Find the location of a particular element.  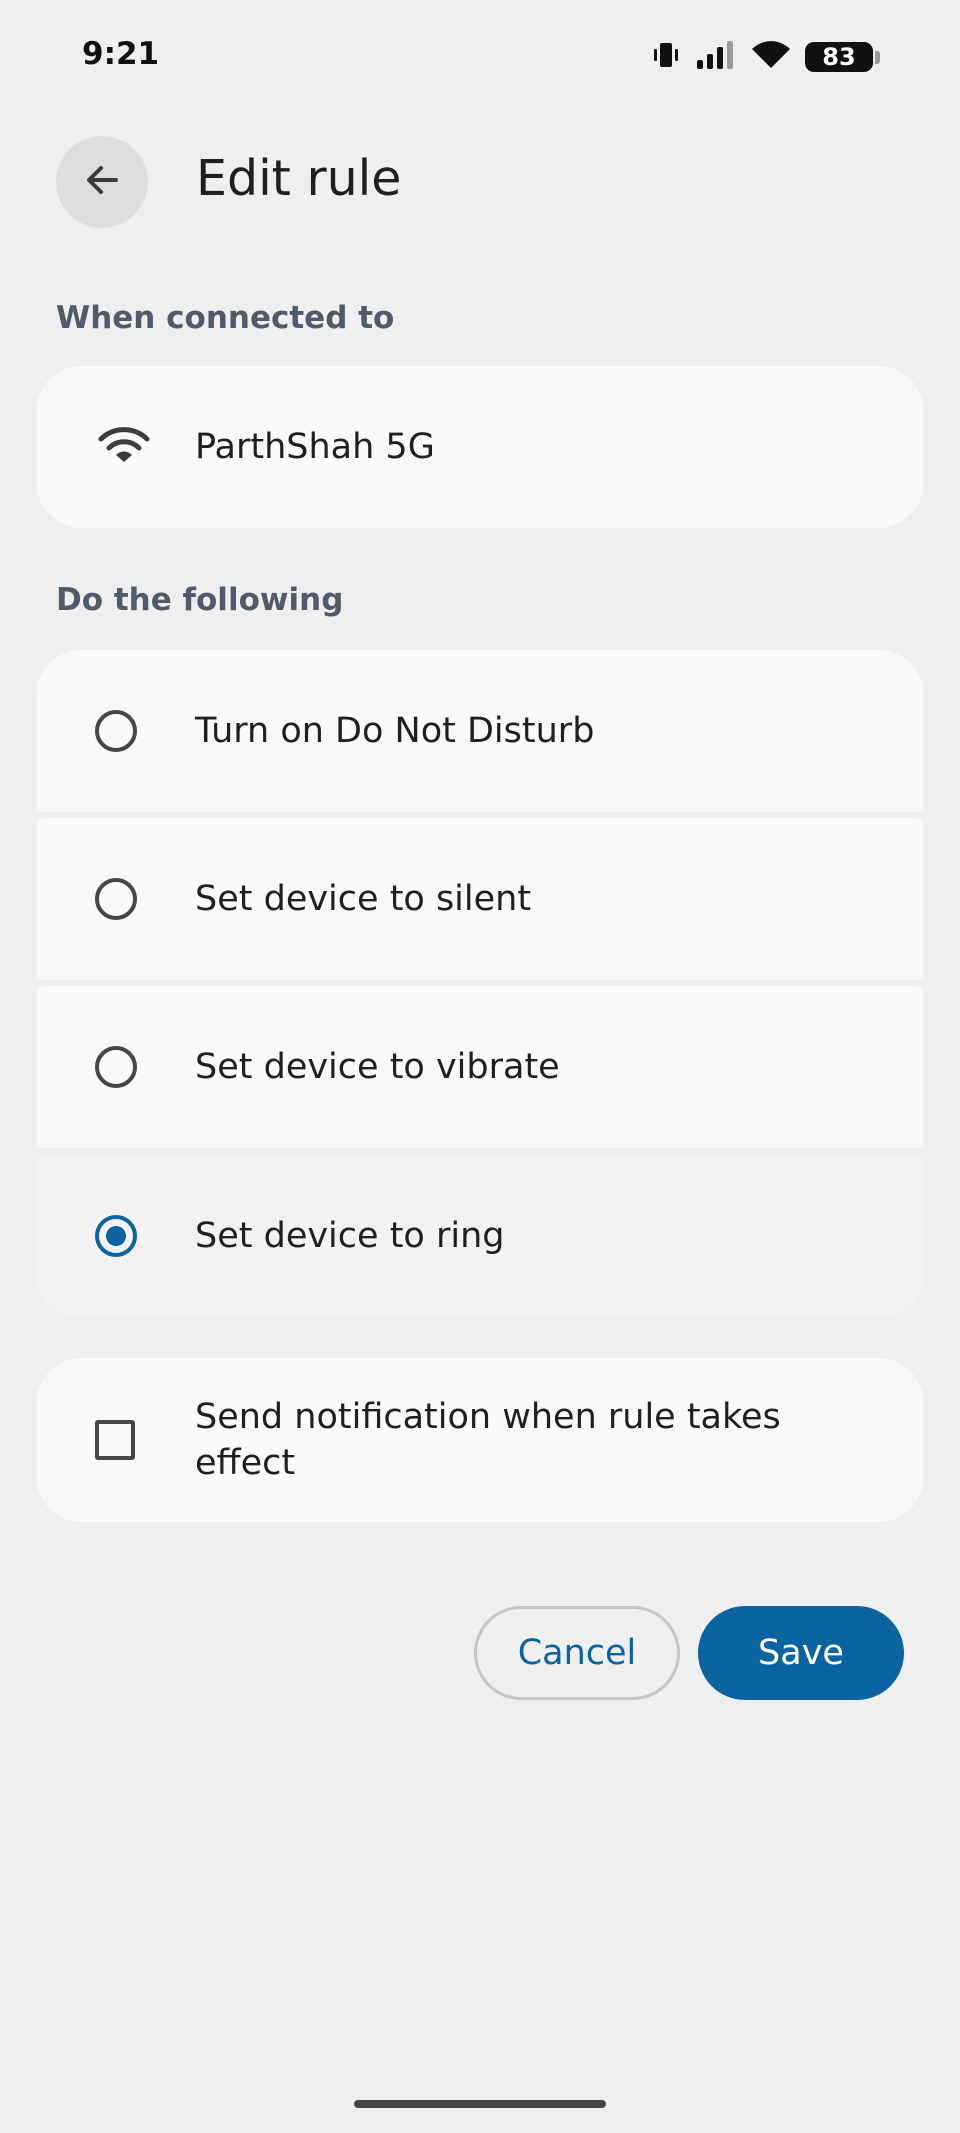

cell-signal-icon is located at coordinates (716, 57).